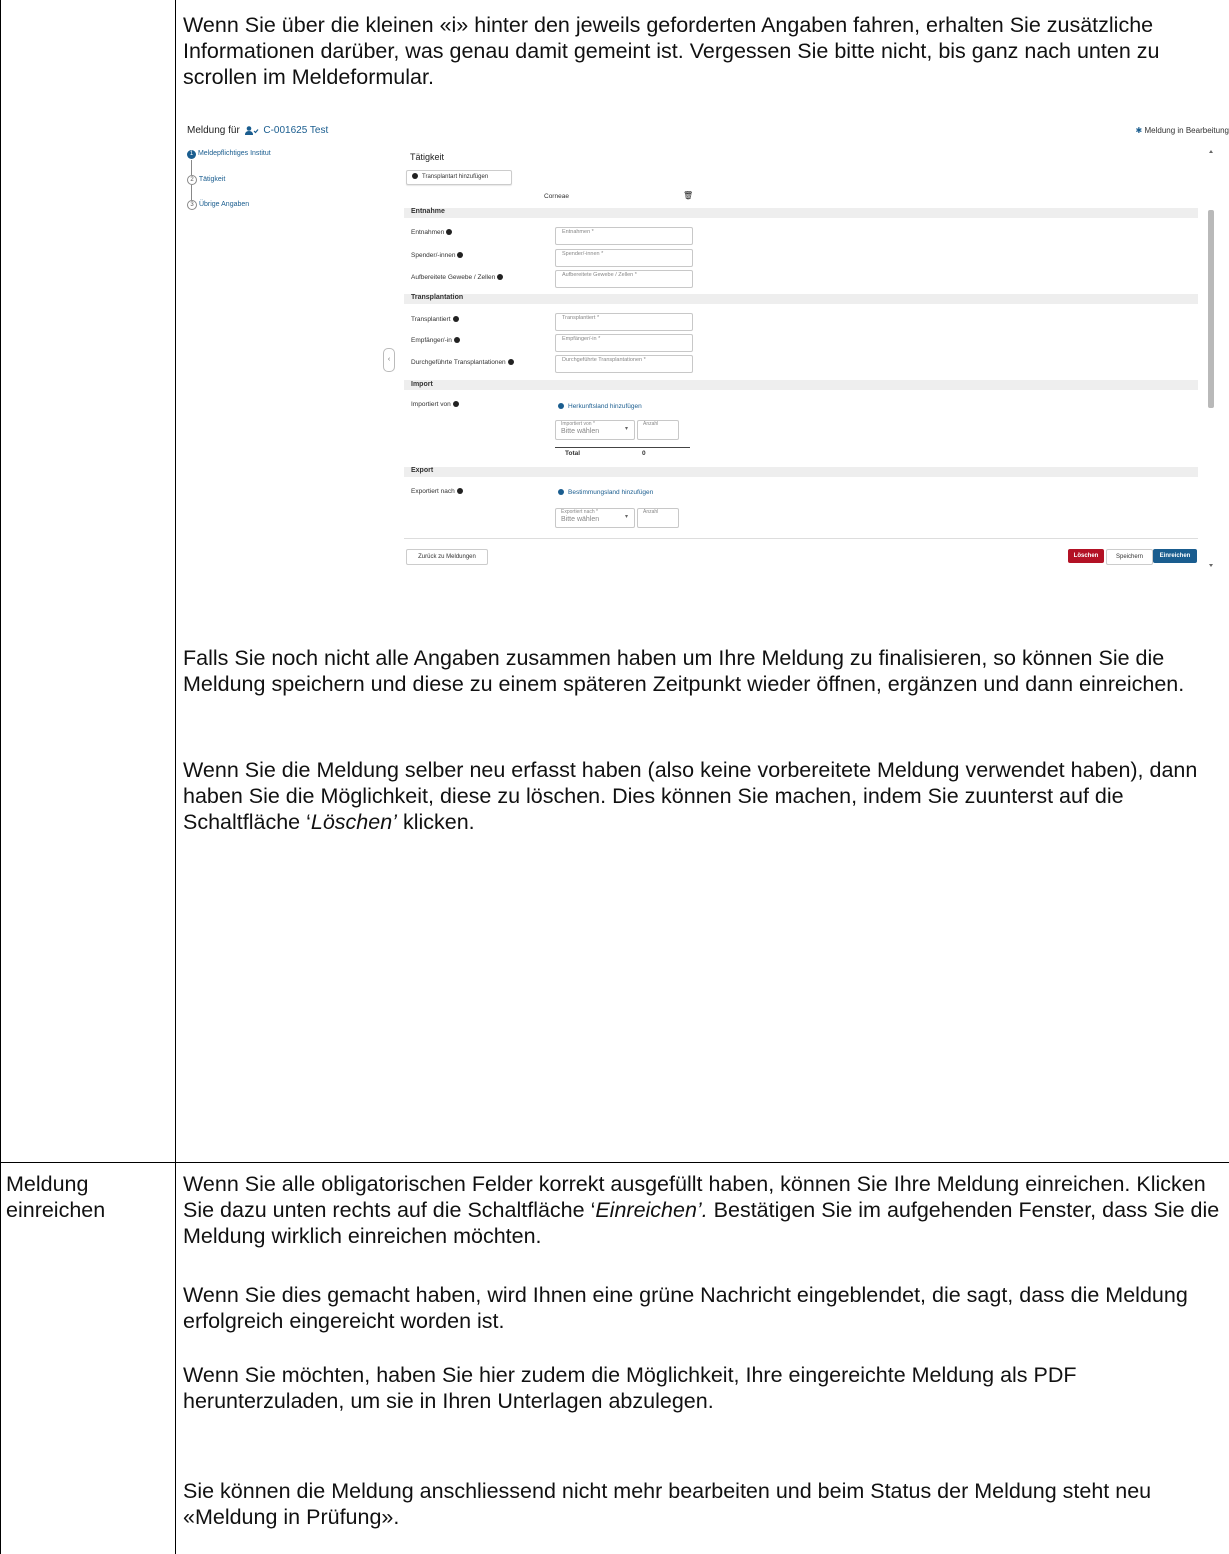 This screenshot has height=1554, width=1229. I want to click on footer-divider, so click(801, 538).